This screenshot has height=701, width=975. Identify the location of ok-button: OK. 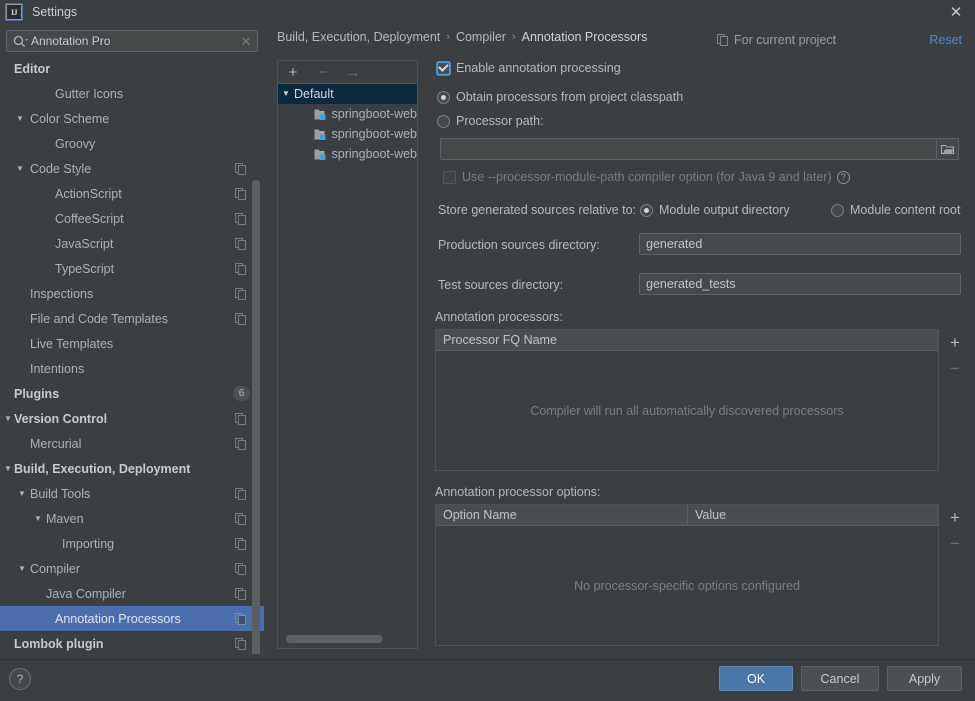
(756, 678).